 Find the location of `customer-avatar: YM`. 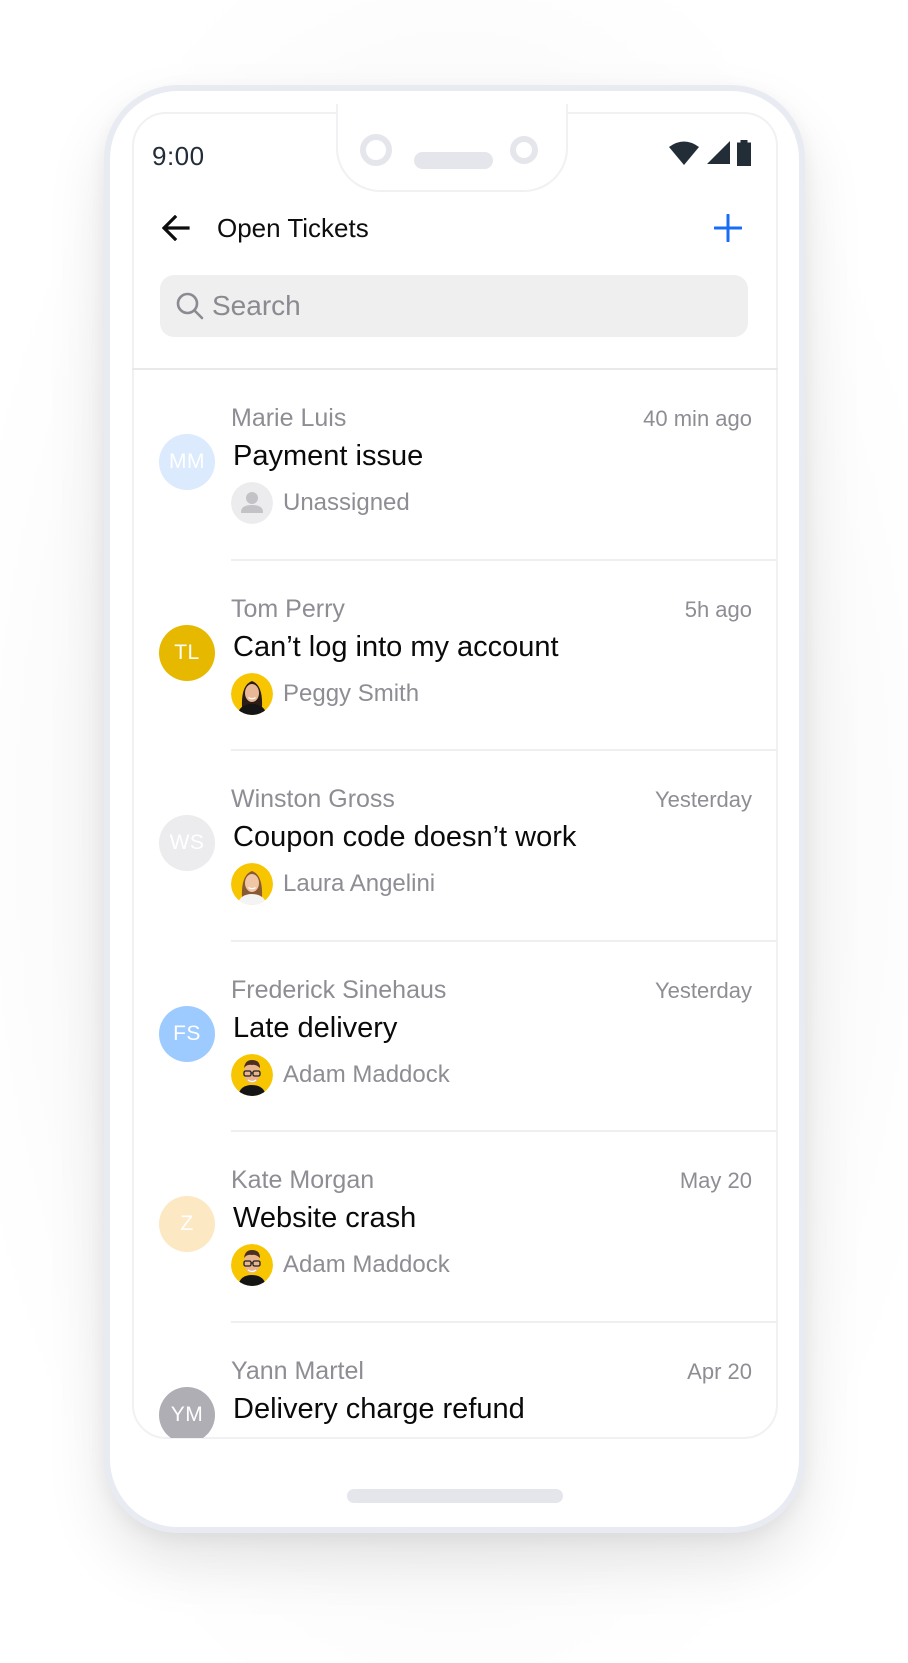

customer-avatar: YM is located at coordinates (187, 1412).